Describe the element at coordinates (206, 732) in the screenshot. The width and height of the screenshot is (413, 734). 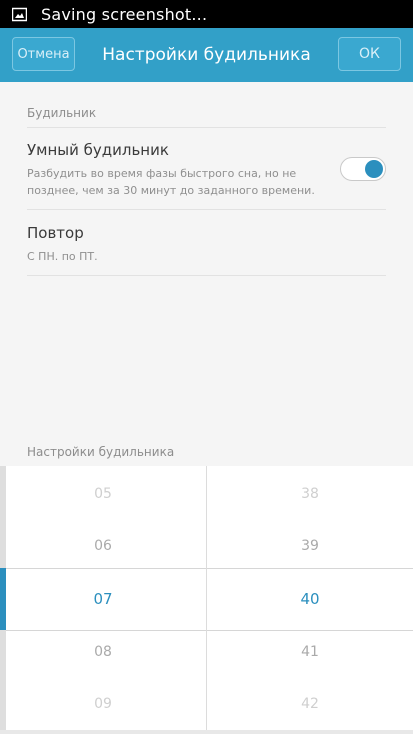
I see `bottom-edge` at that location.